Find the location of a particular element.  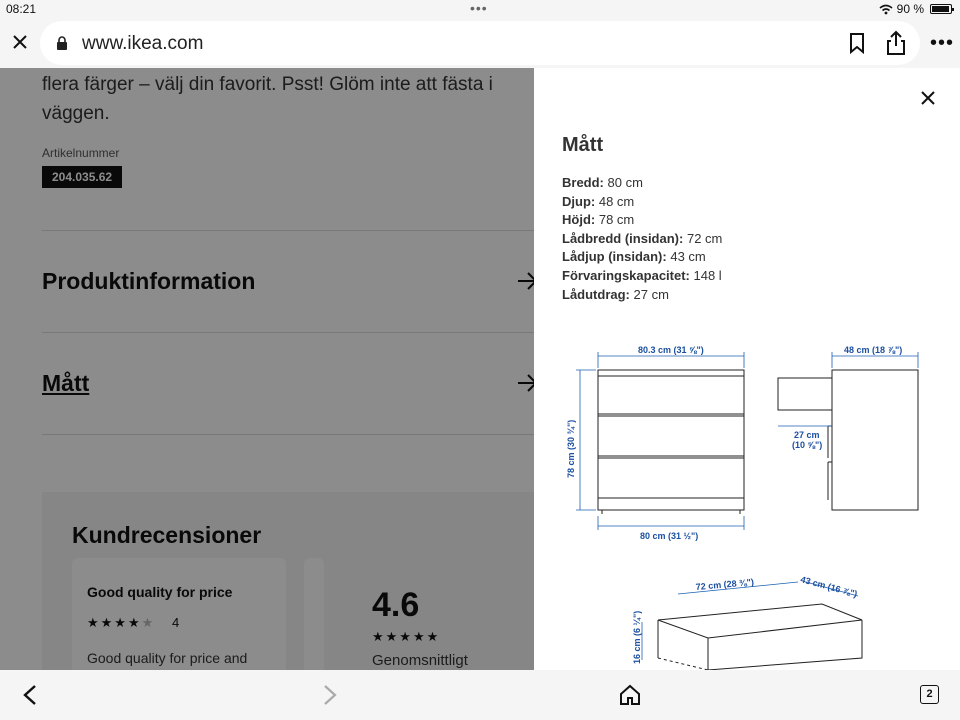

battery-percent: 90 % is located at coordinates (910, 9).